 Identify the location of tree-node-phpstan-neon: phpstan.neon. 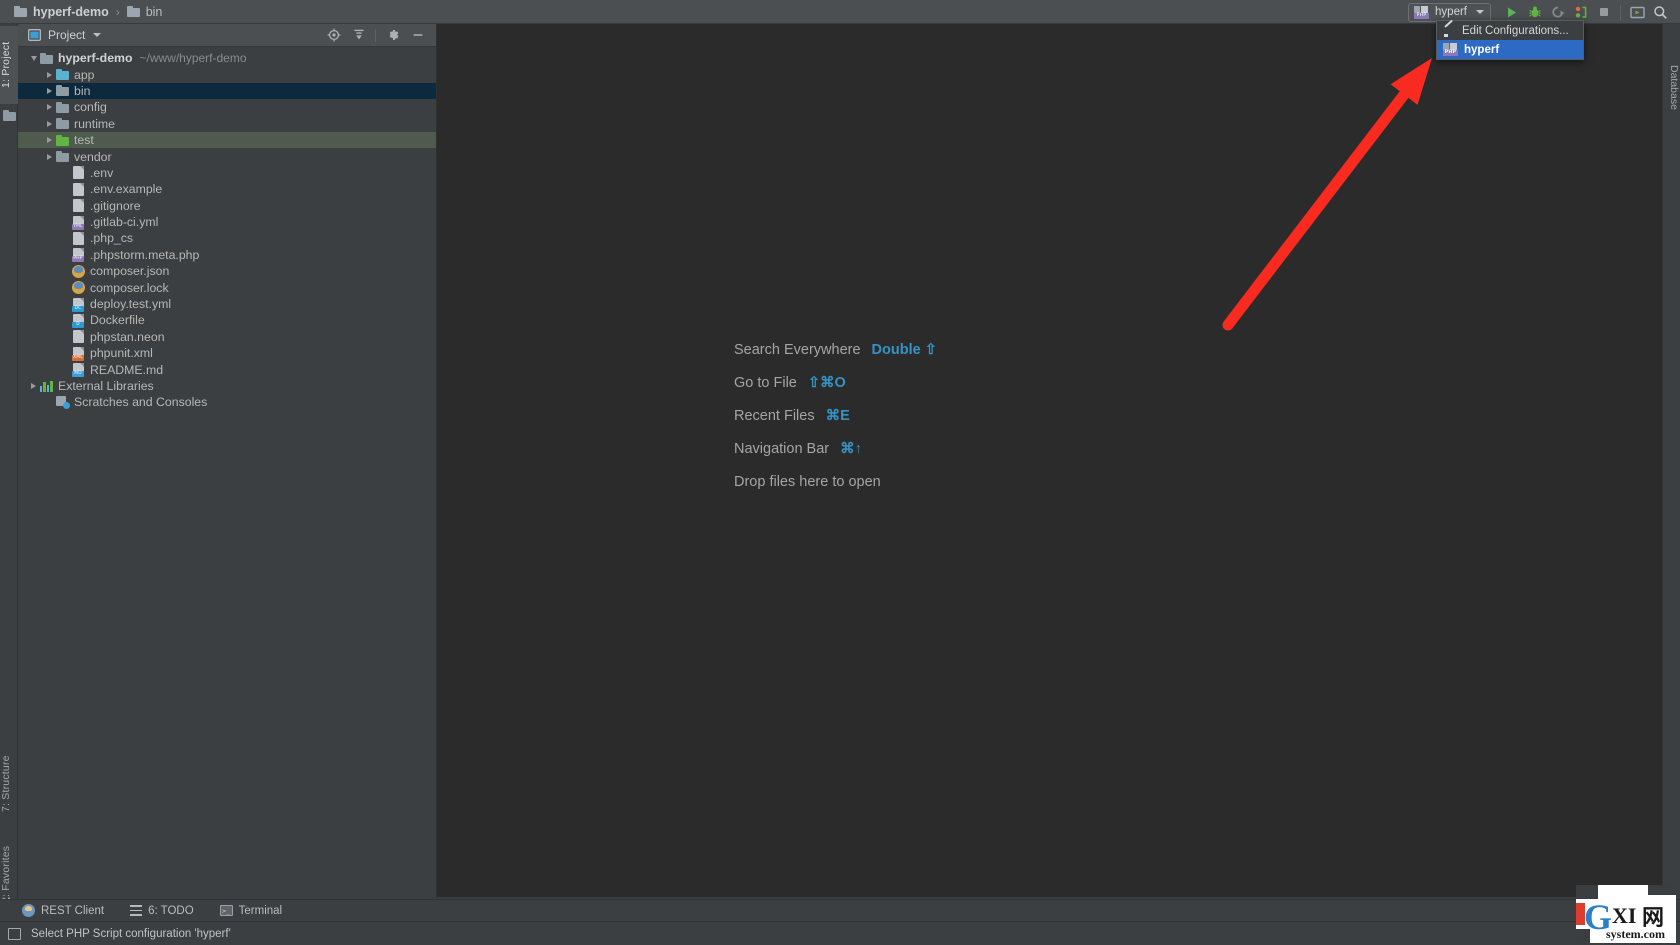
(227, 337).